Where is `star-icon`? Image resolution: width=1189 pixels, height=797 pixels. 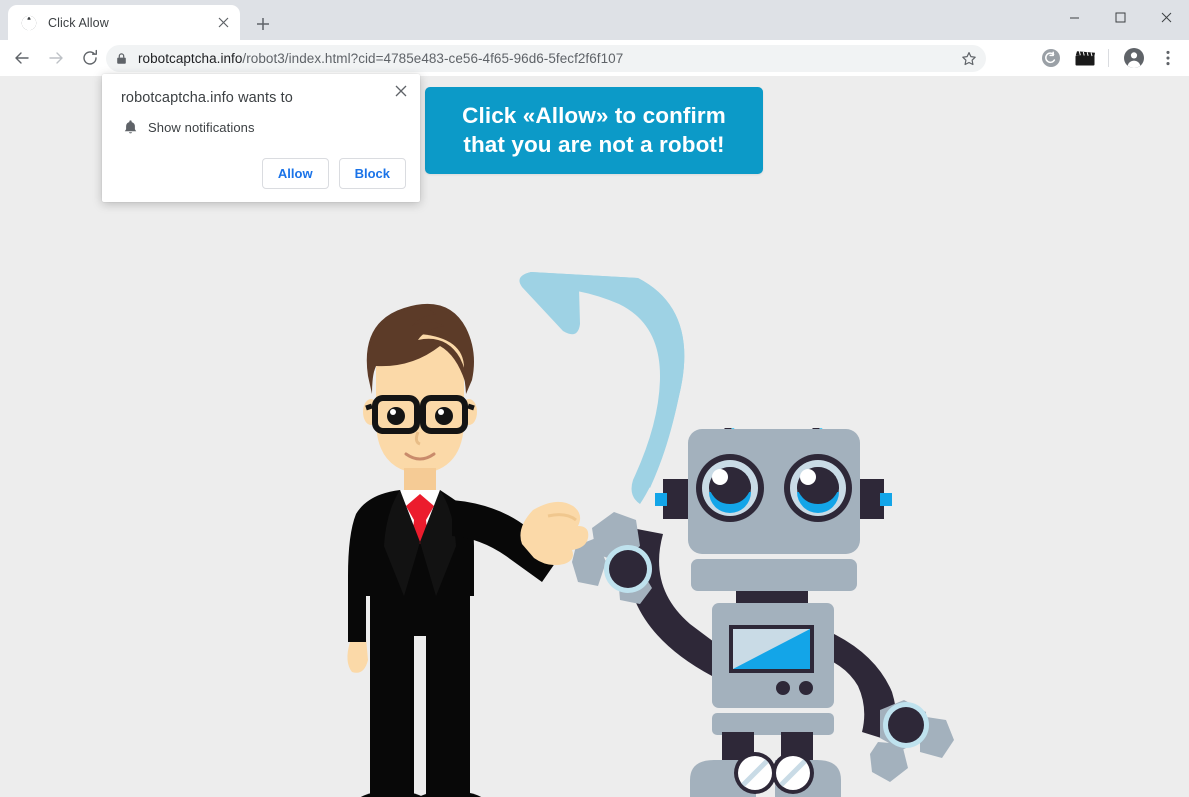 star-icon is located at coordinates (969, 59).